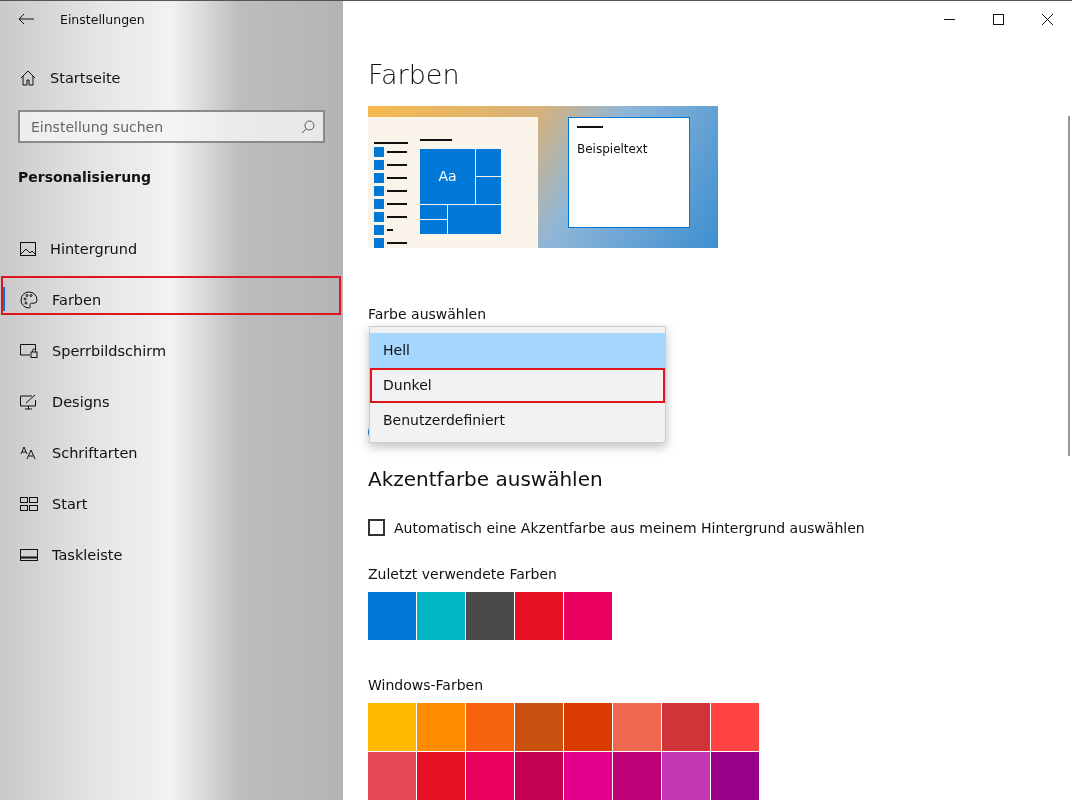 This screenshot has width=1072, height=800. I want to click on search-icon, so click(308, 127).